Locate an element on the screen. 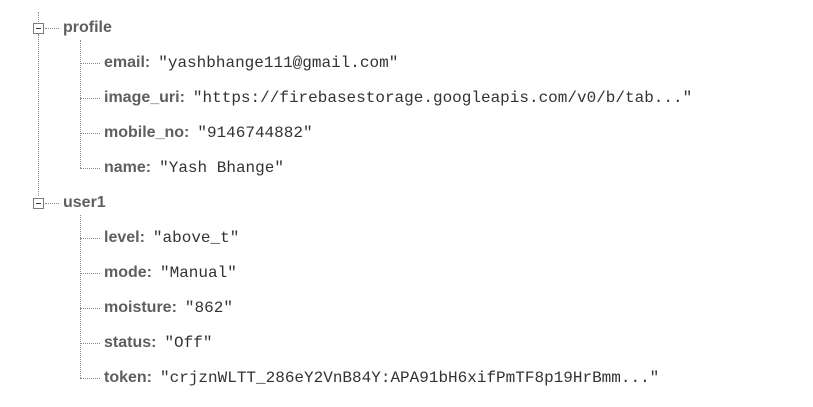 The image size is (813, 407). list-item: email: "yashbhange111@gmail.com" is located at coordinates (251, 63).